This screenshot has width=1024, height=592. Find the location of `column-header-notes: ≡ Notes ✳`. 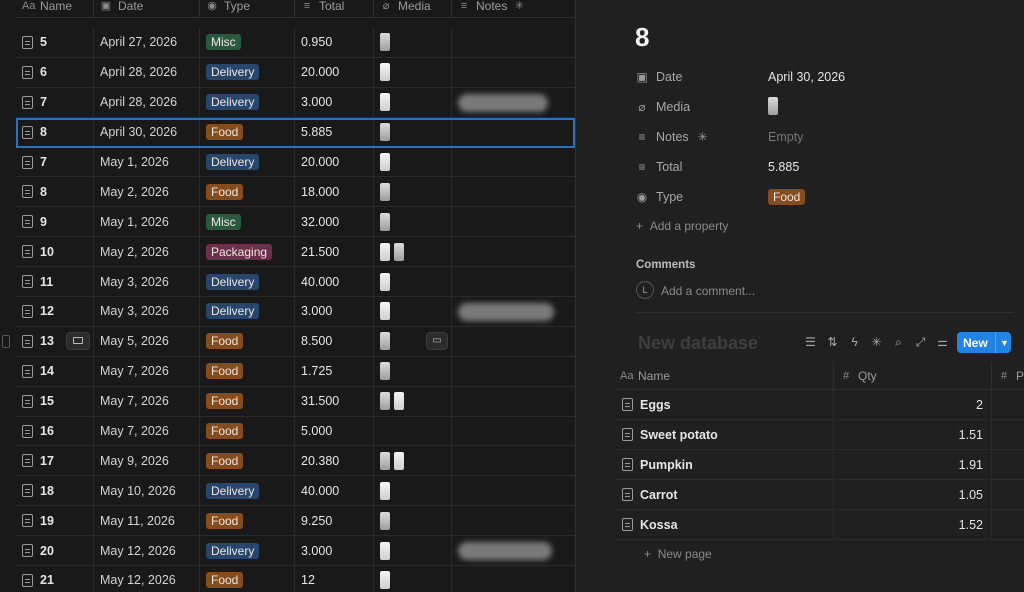

column-header-notes: ≡ Notes ✳ is located at coordinates (513, 8).